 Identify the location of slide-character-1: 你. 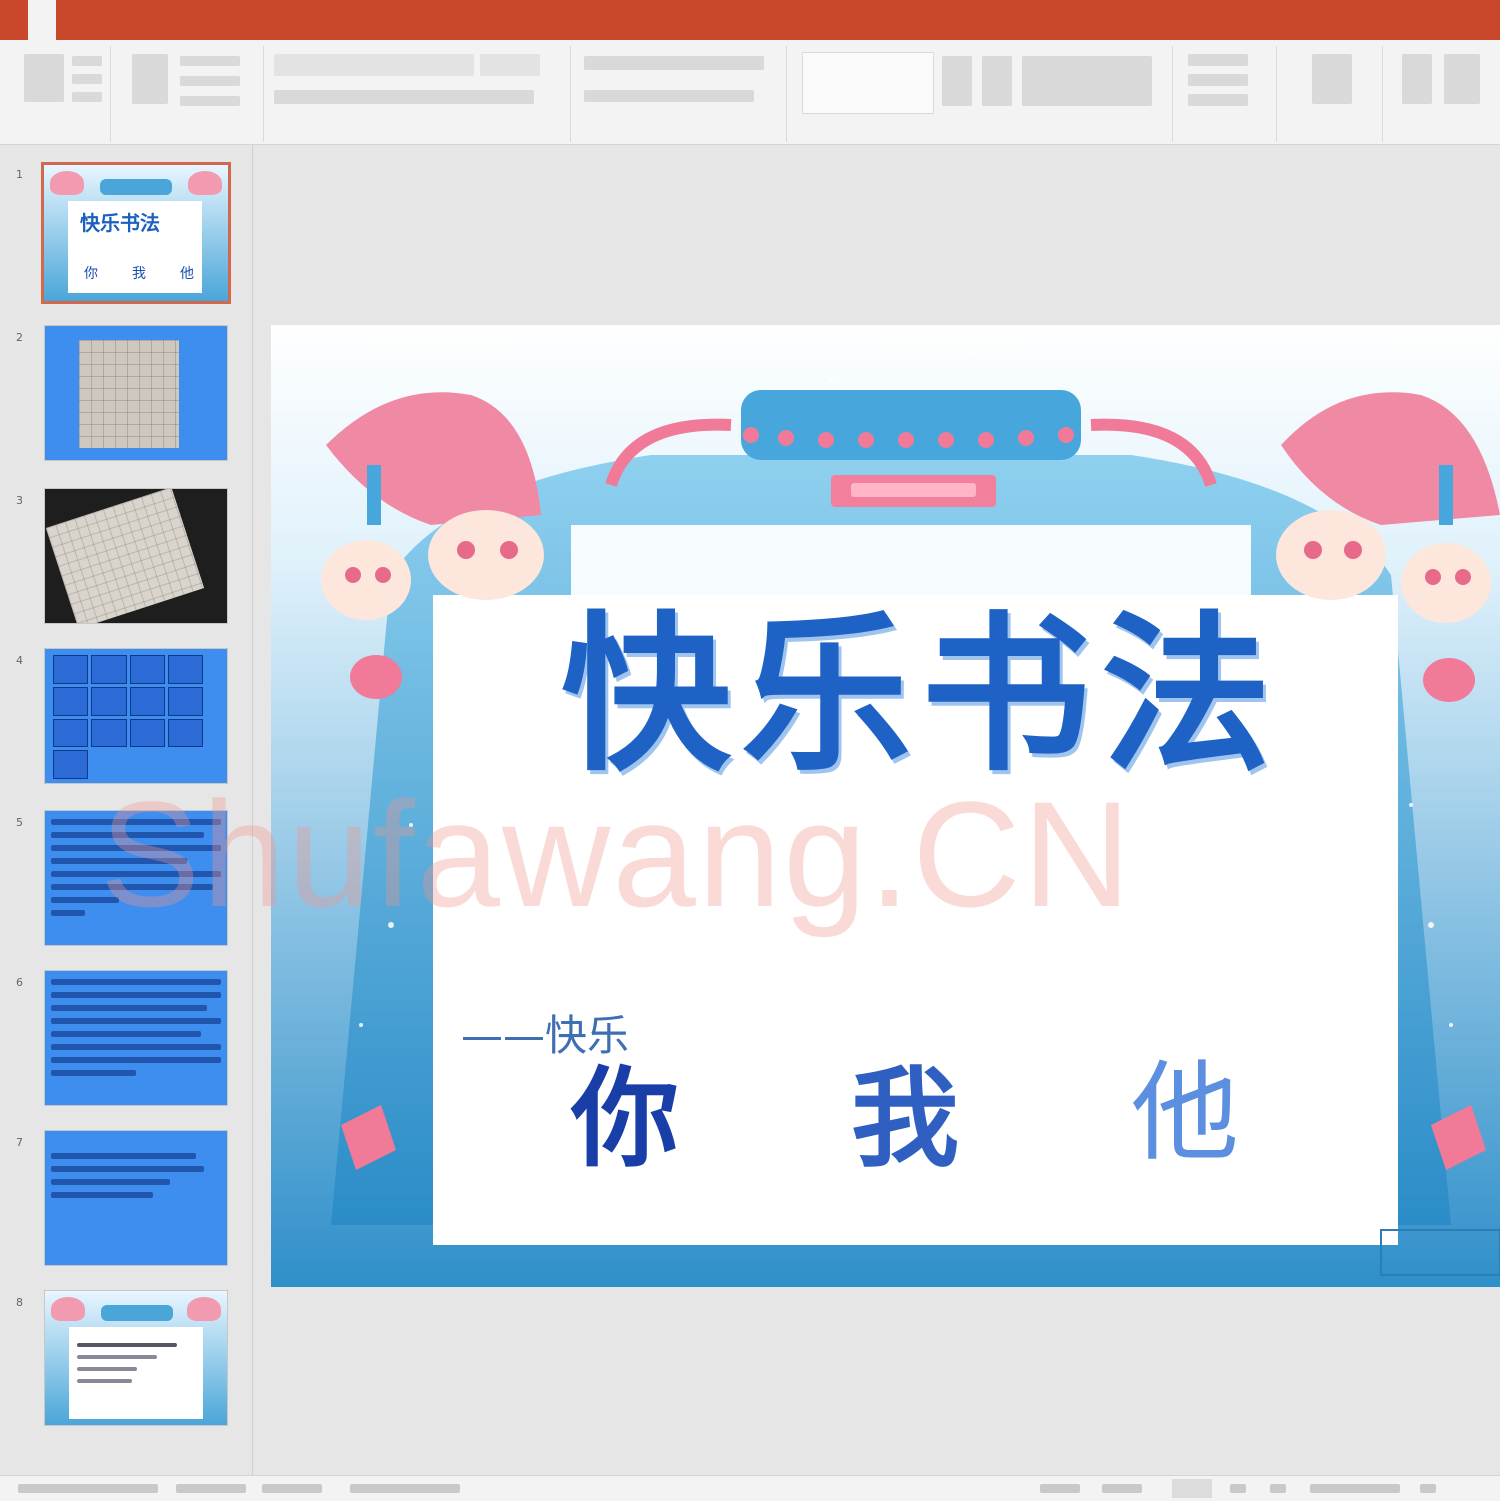
(625, 1119).